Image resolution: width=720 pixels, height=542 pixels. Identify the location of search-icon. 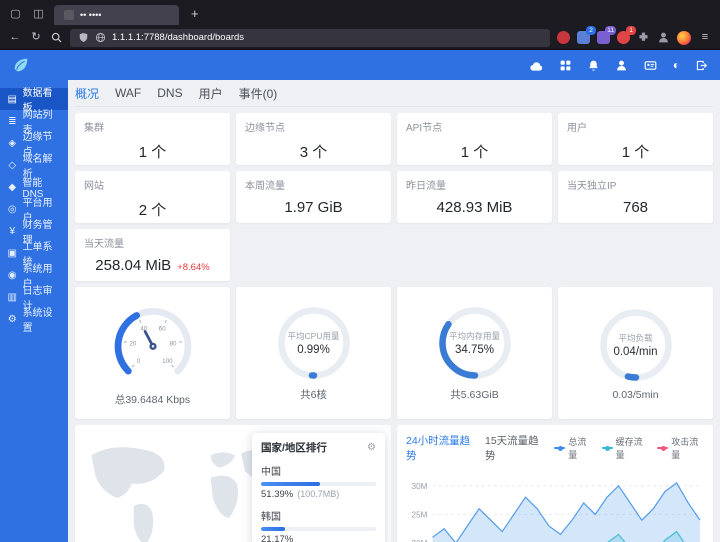
(56, 37).